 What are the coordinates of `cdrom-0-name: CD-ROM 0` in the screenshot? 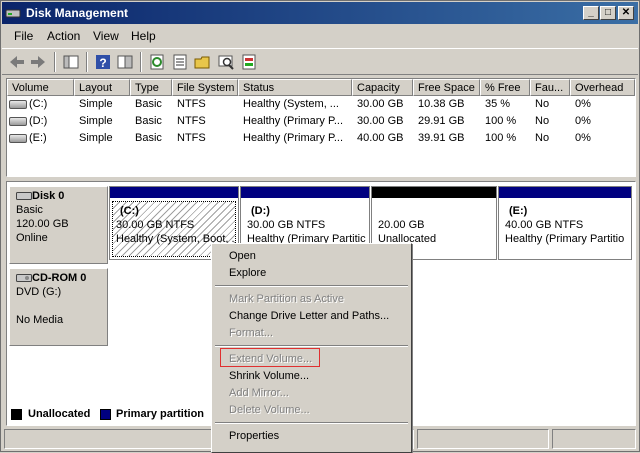 It's located at (59, 278).